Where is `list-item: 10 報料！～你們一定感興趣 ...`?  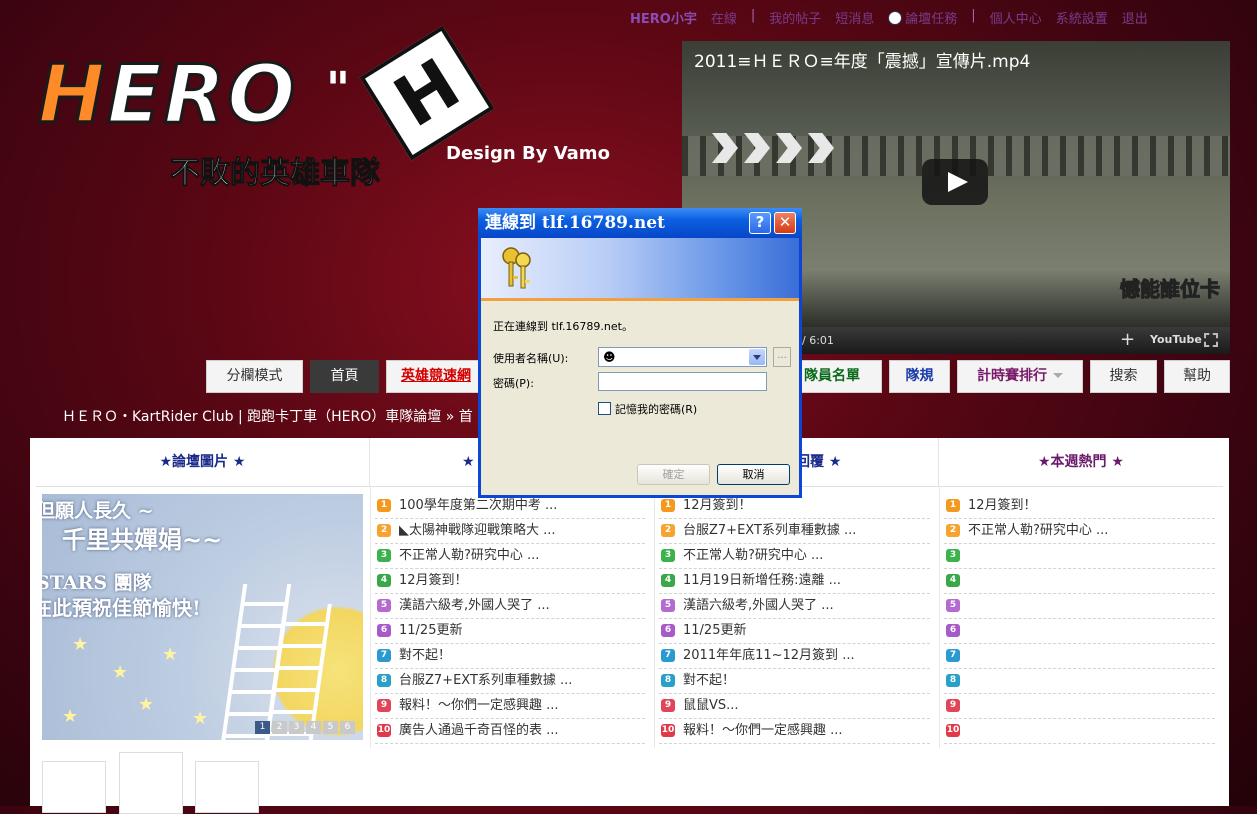
list-item: 10 報料！～你們一定感興趣 ... is located at coordinates (794, 731).